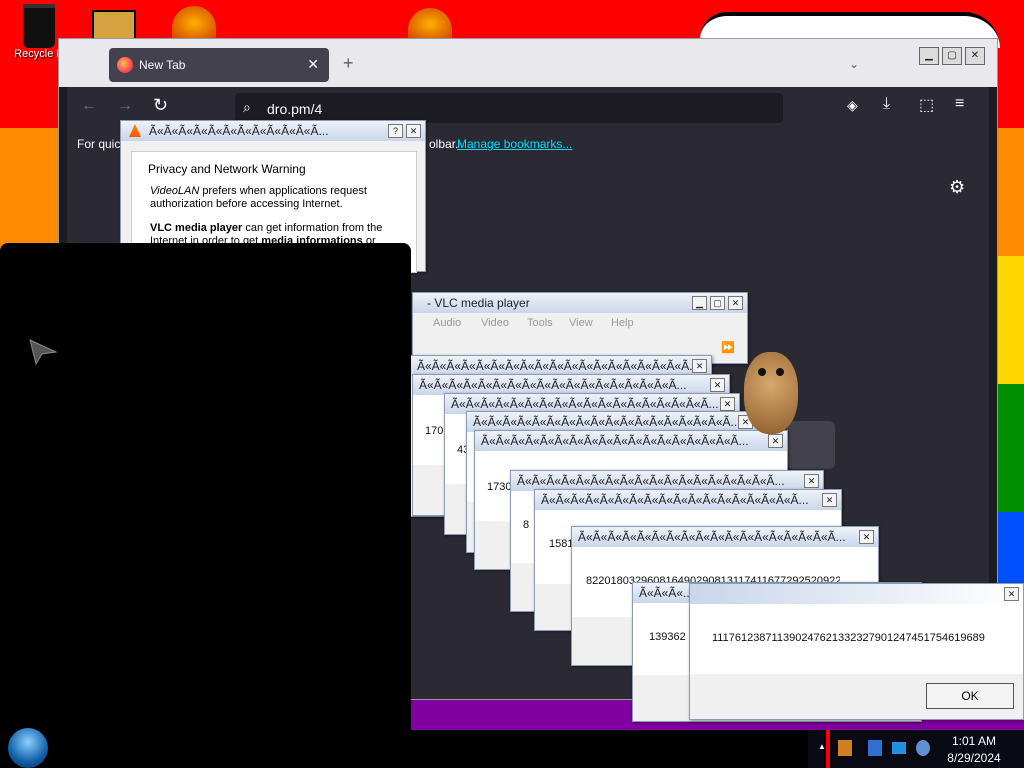  I want to click on front-dialog-titlebar, so click(856, 594).